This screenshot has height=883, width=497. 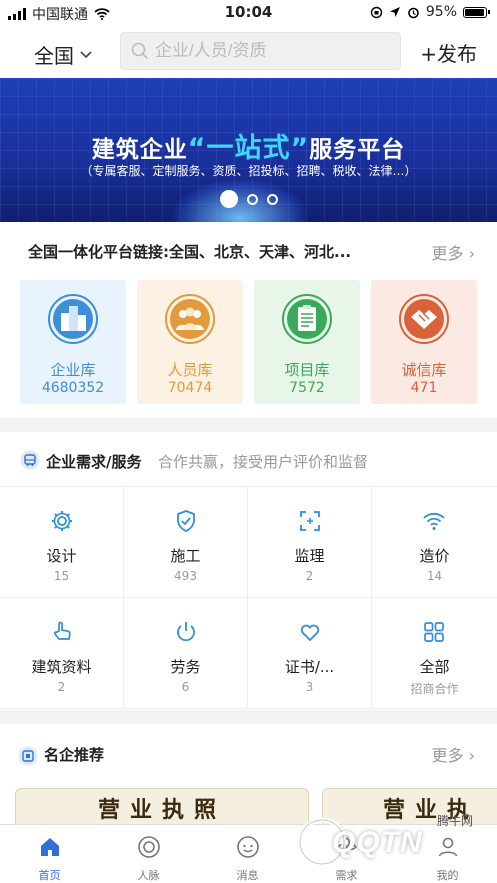 I want to click on battery-percent: 95%, so click(x=441, y=12).